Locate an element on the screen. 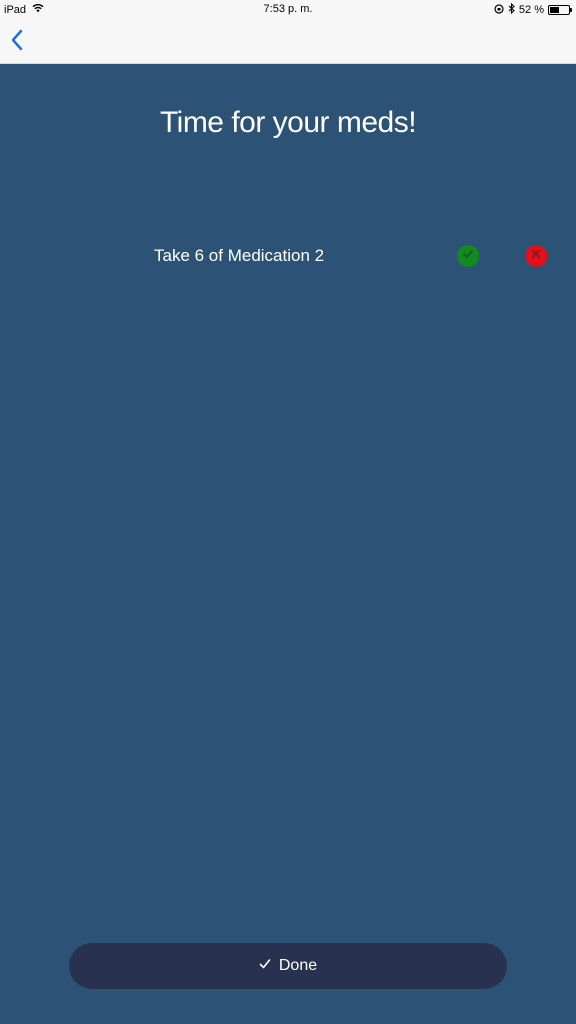 Image resolution: width=576 pixels, height=1024 pixels. reject-button is located at coordinates (536, 256).